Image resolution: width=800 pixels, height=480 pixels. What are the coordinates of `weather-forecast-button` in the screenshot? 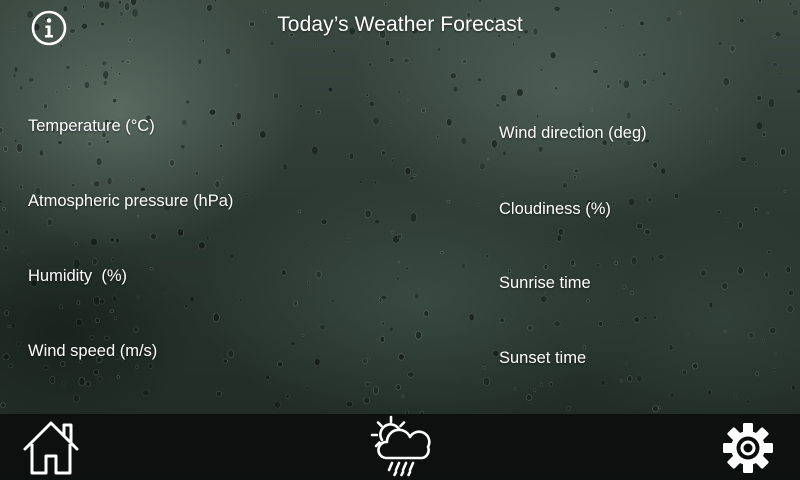 It's located at (400, 446).